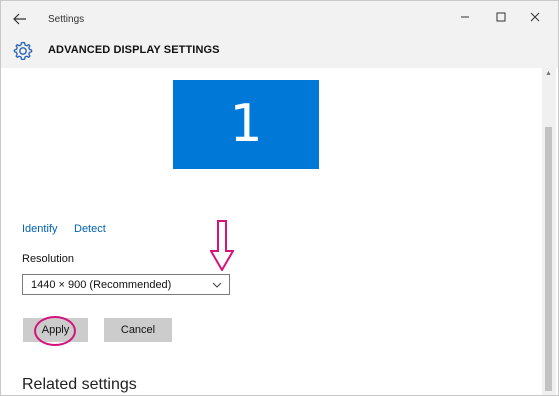 This screenshot has width=559, height=396. What do you see at coordinates (222, 246) in the screenshot?
I see `down-arrow-annotation-icon` at bounding box center [222, 246].